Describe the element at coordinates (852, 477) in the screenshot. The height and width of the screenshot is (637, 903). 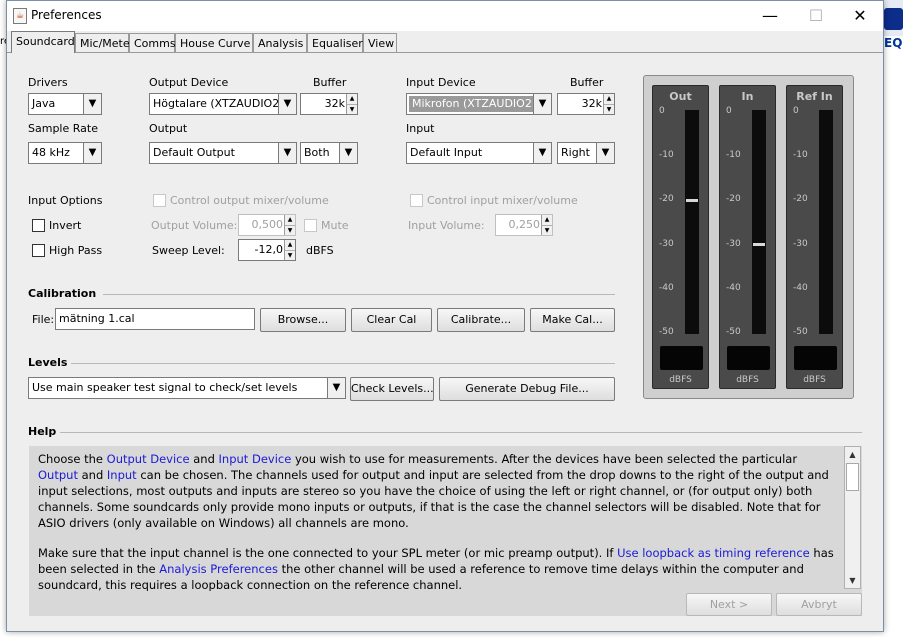
I see `scroll-thumb` at that location.